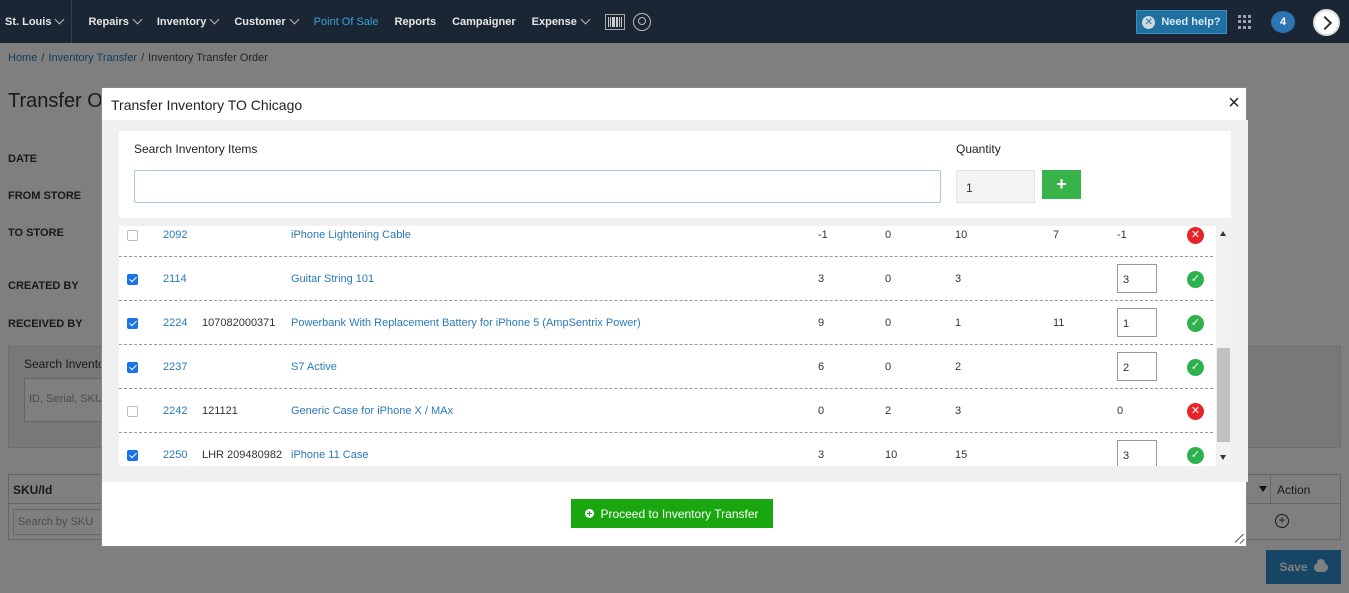  Describe the element at coordinates (181, 21) in the screenshot. I see `nav-item-label: Inventory` at that location.